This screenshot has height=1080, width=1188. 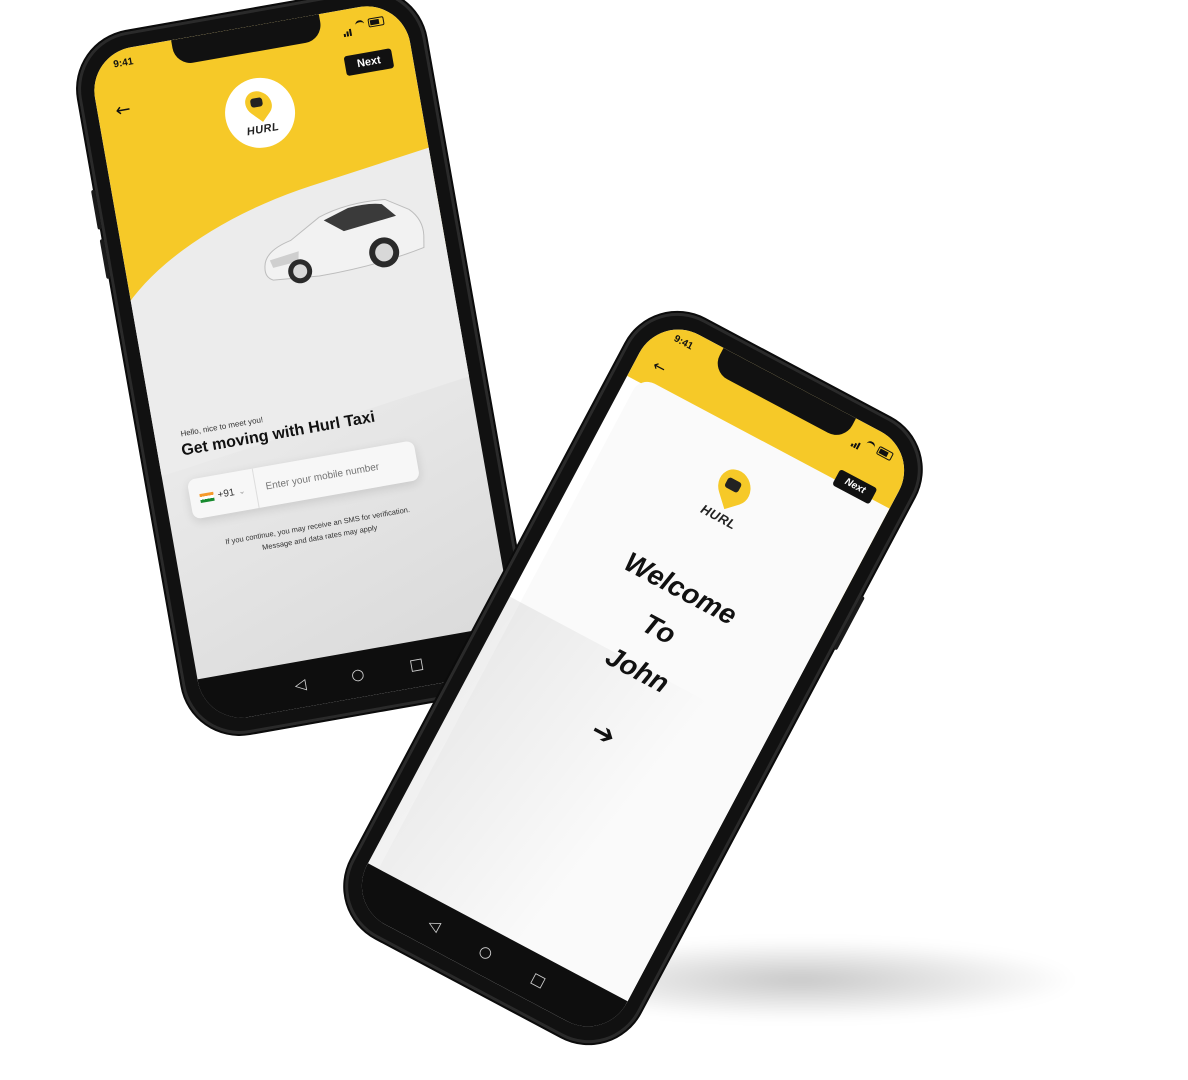 I want to click on country-code: +91, so click(x=226, y=493).